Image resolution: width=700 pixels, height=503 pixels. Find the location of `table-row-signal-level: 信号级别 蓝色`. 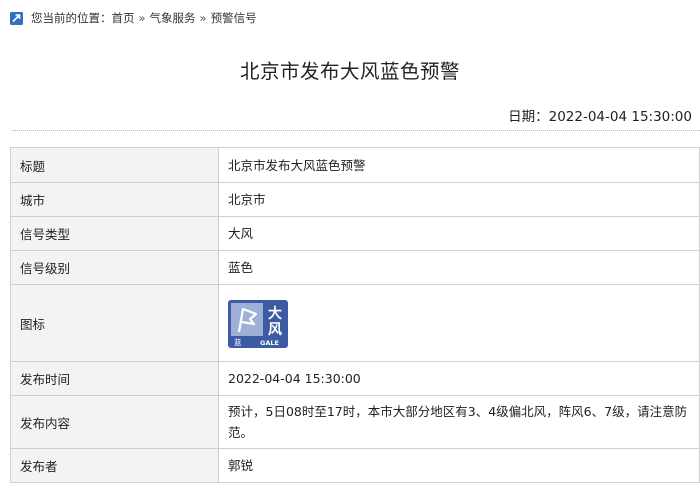

table-row-signal-level: 信号级别 蓝色 is located at coordinates (355, 267).